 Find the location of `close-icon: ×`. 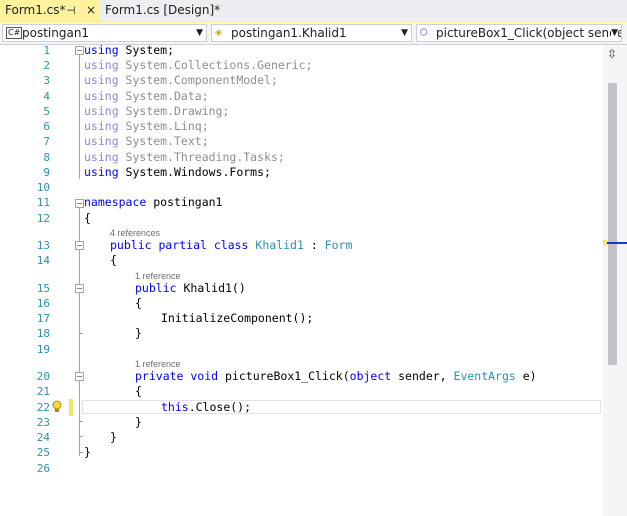

close-icon: × is located at coordinates (91, 10).